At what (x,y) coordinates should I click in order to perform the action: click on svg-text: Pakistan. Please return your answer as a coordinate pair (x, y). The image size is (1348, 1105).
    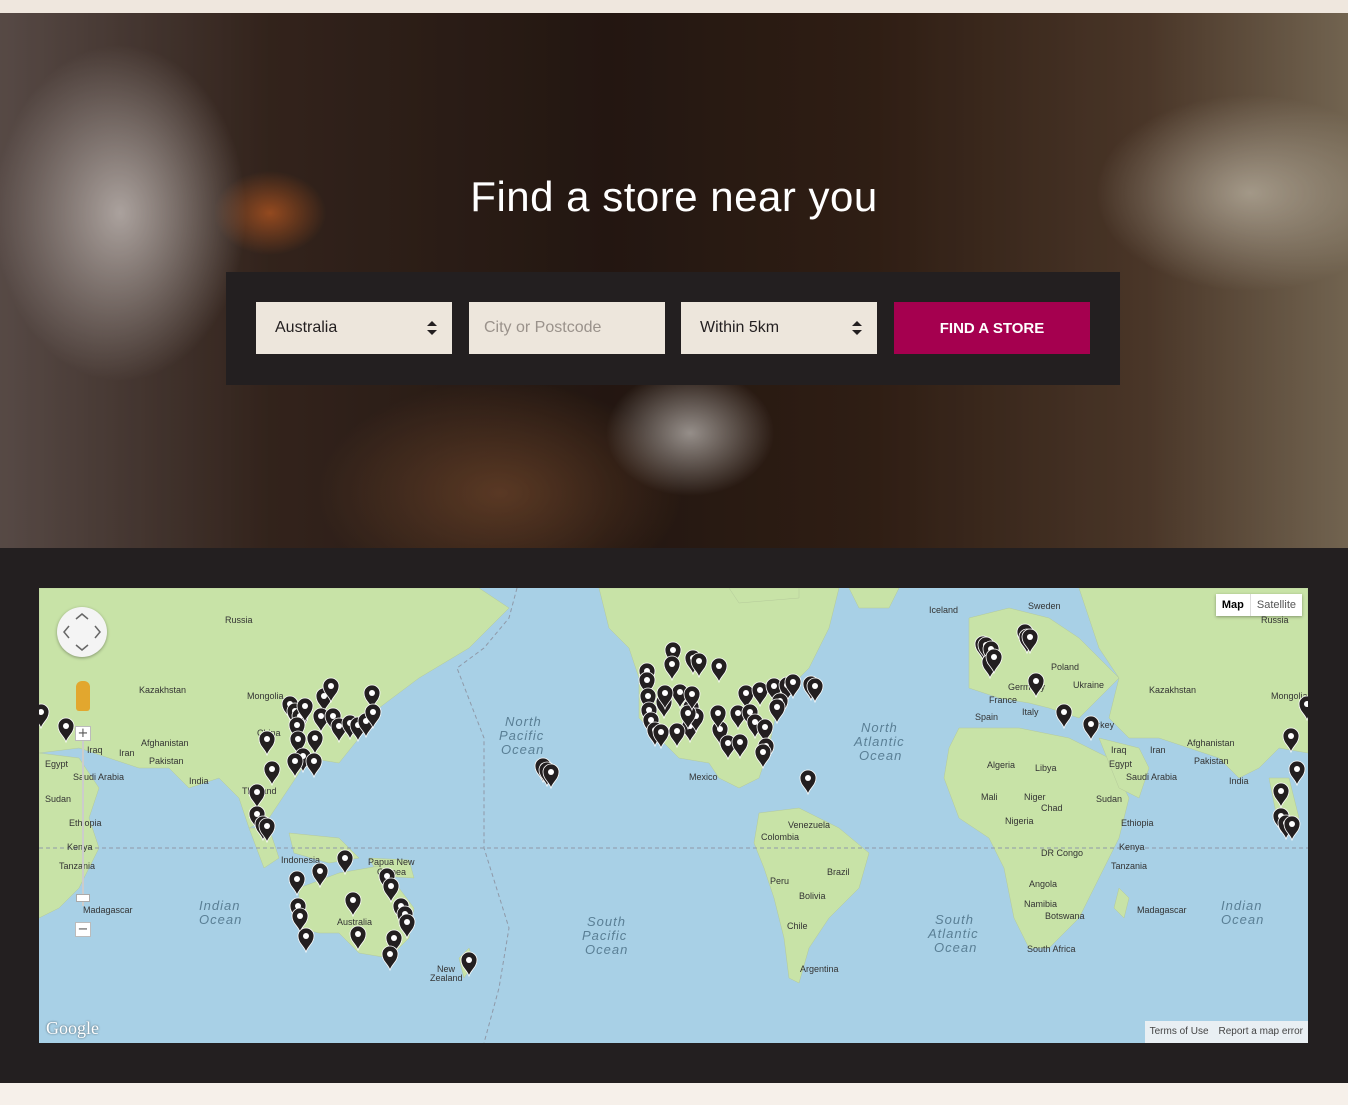
    Looking at the image, I should click on (1211, 761).